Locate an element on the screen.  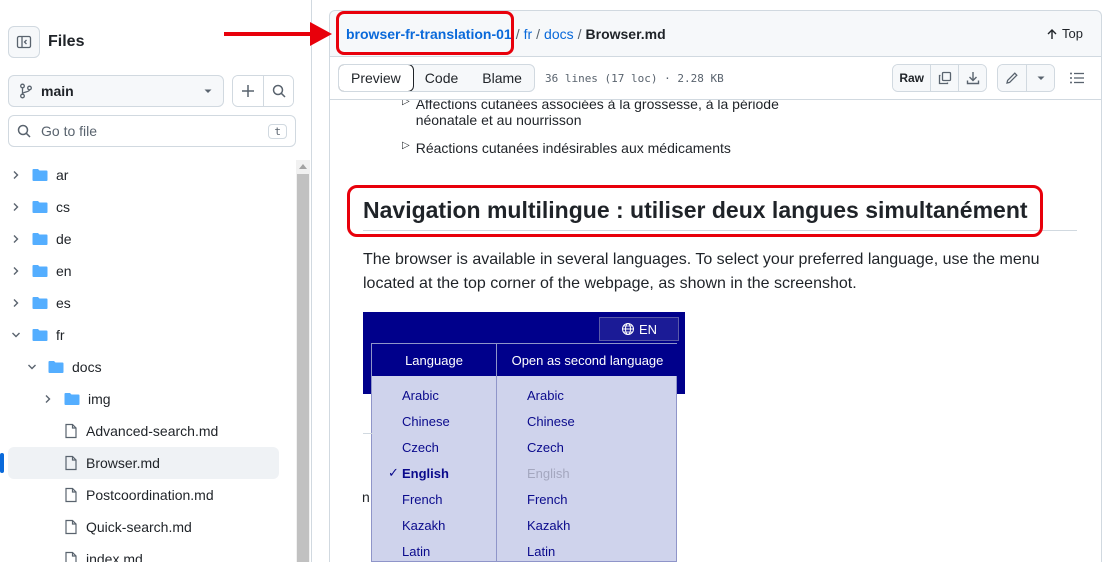
search-button is located at coordinates (278, 91).